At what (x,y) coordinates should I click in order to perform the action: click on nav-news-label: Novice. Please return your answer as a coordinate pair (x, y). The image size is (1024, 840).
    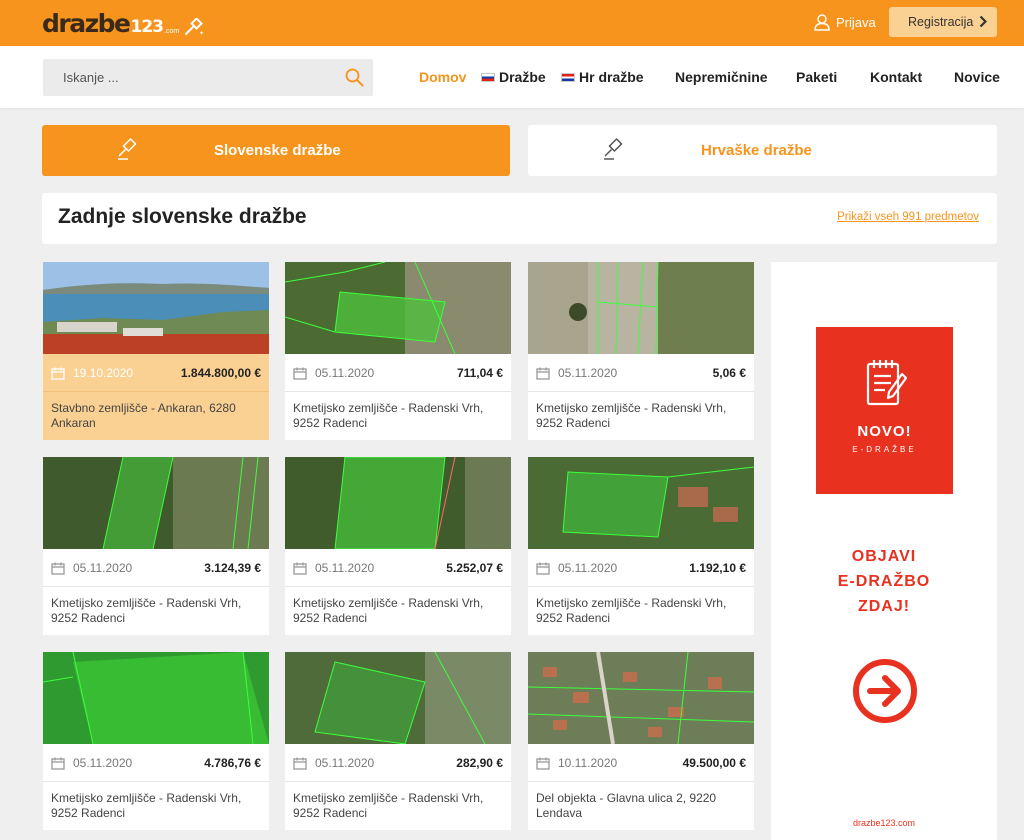
    Looking at the image, I should click on (977, 77).